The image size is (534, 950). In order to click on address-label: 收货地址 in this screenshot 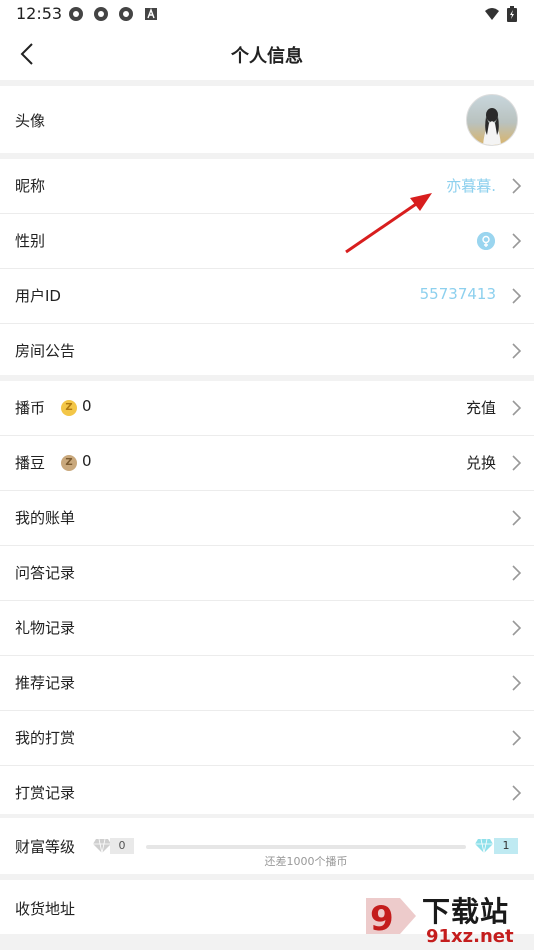, I will do `click(45, 909)`.